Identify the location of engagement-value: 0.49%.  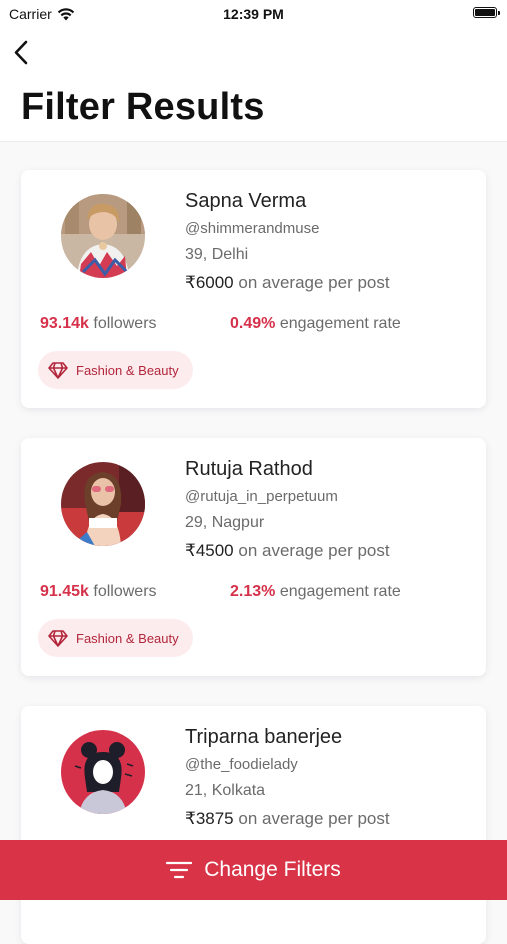
(253, 323).